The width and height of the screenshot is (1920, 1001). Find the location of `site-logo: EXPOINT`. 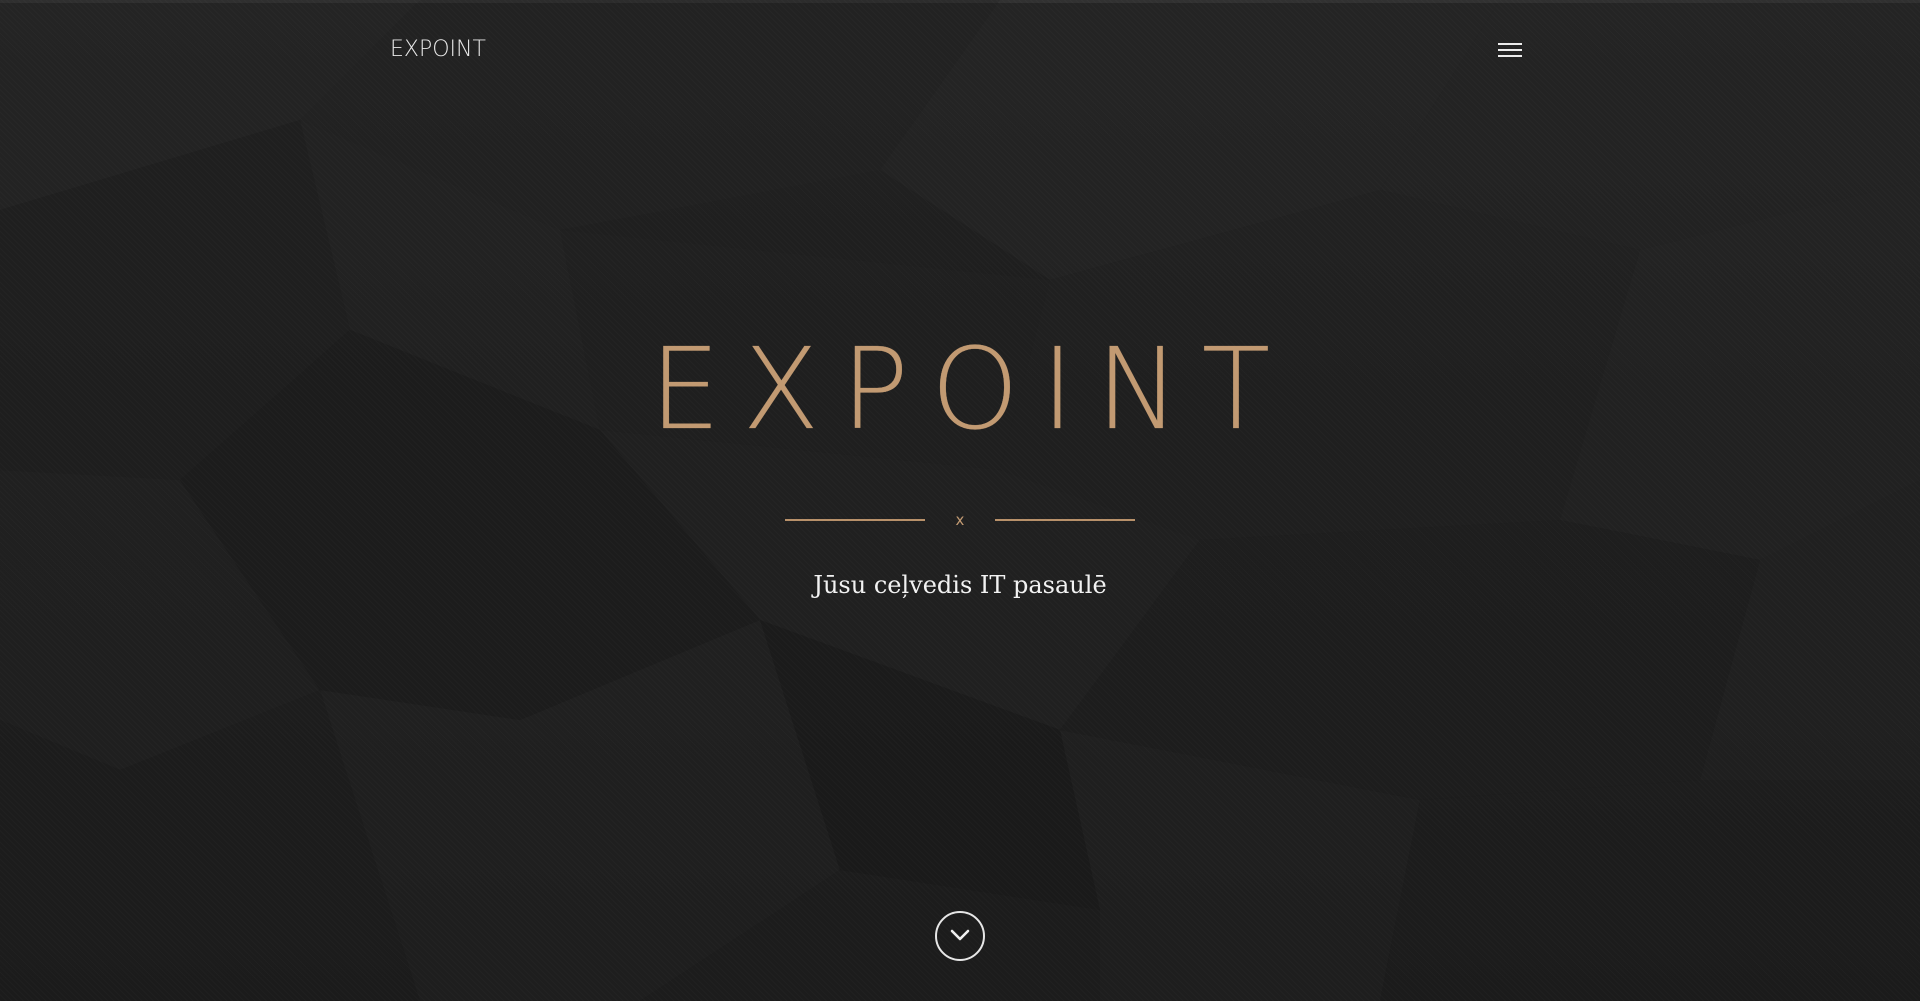

site-logo: EXPOINT is located at coordinates (438, 50).